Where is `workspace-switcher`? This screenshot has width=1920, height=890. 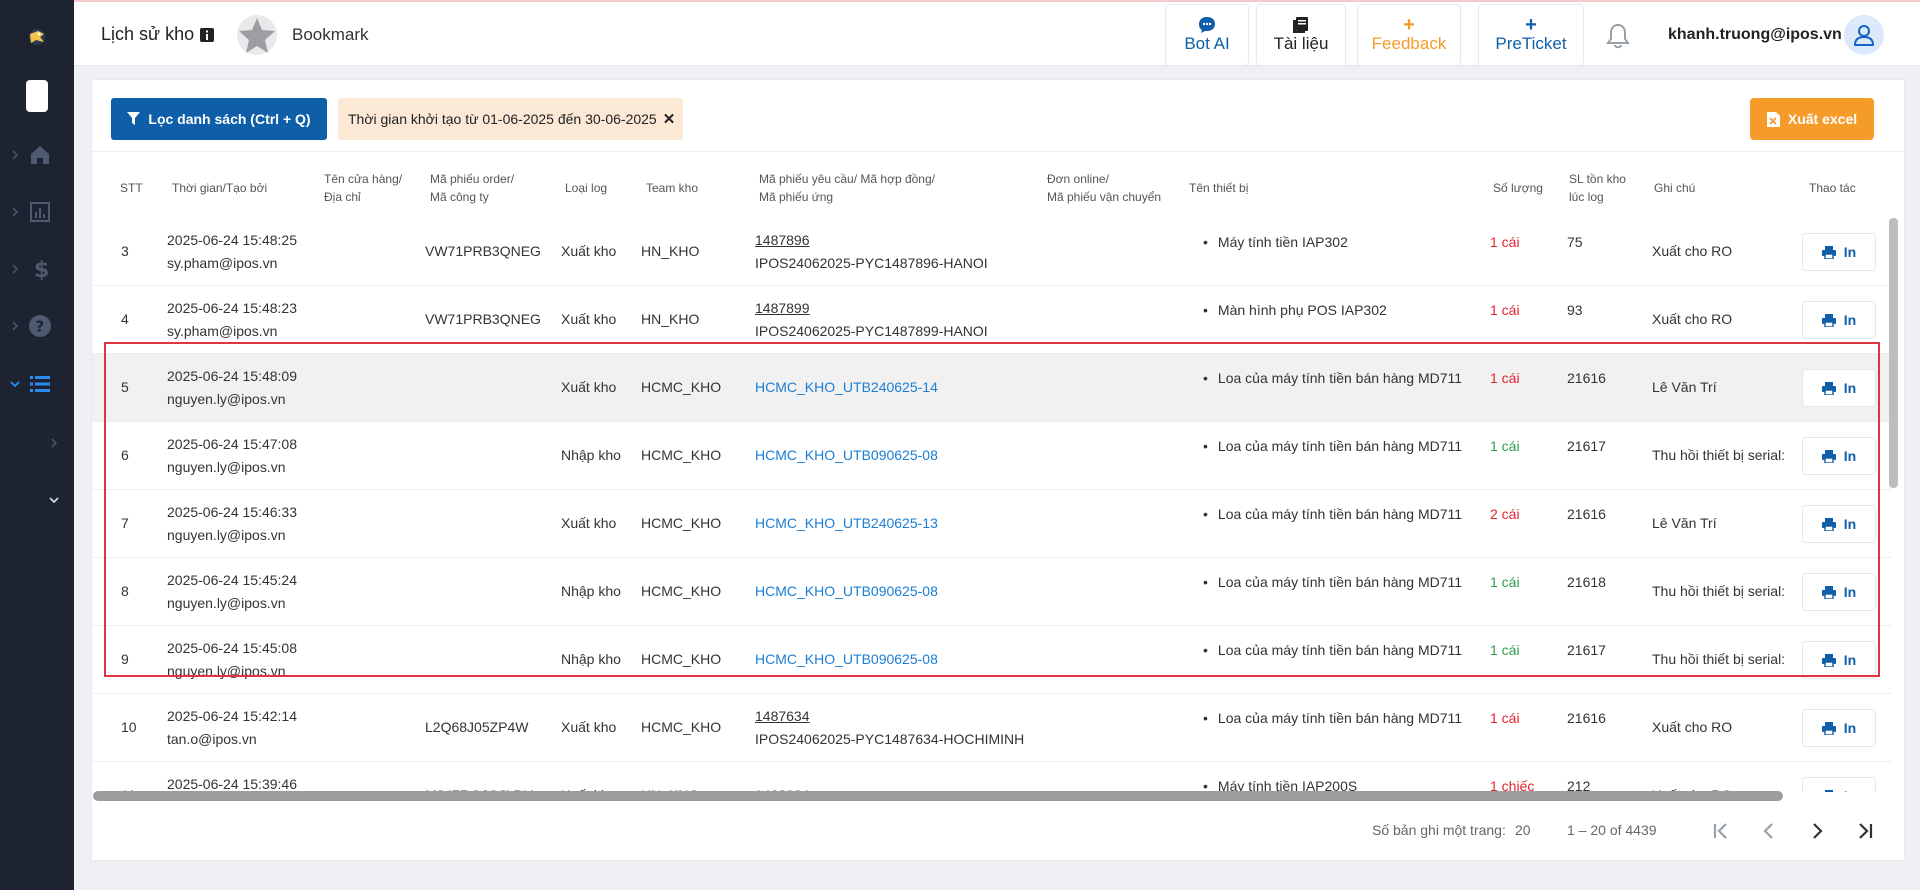
workspace-switcher is located at coordinates (37, 96).